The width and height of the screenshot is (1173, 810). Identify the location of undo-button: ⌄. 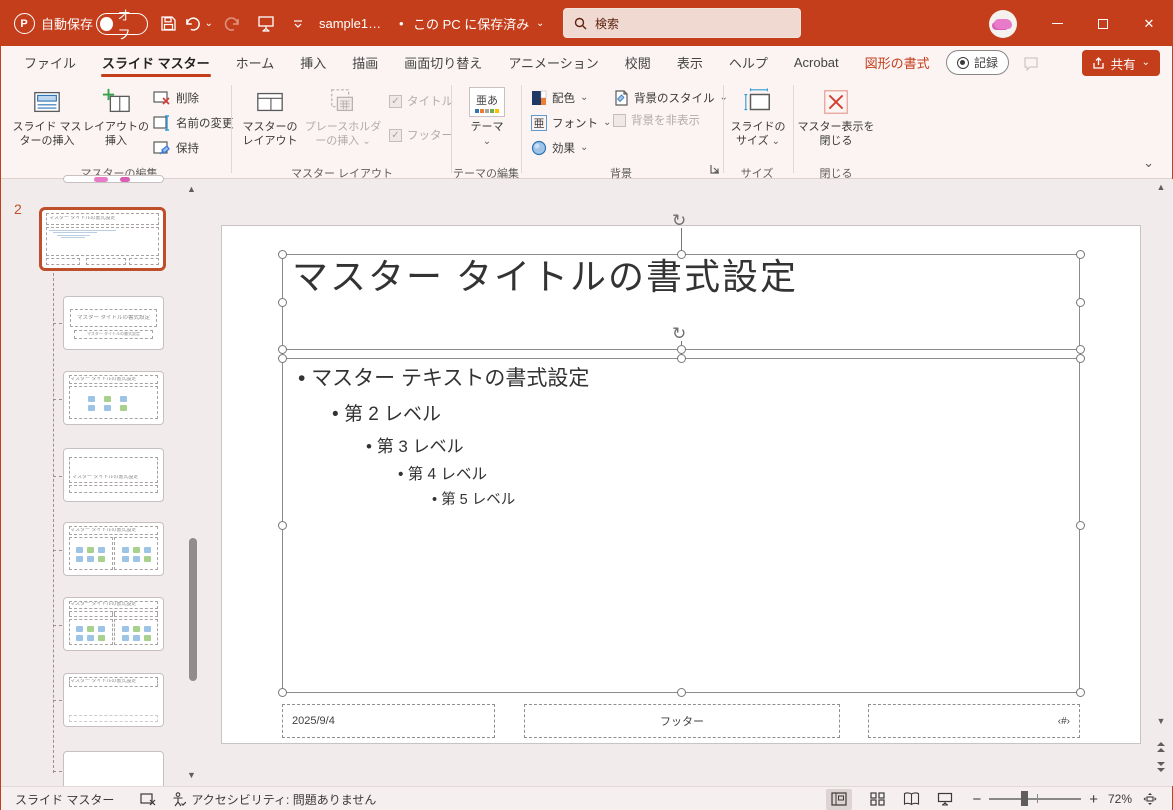
(198, 23).